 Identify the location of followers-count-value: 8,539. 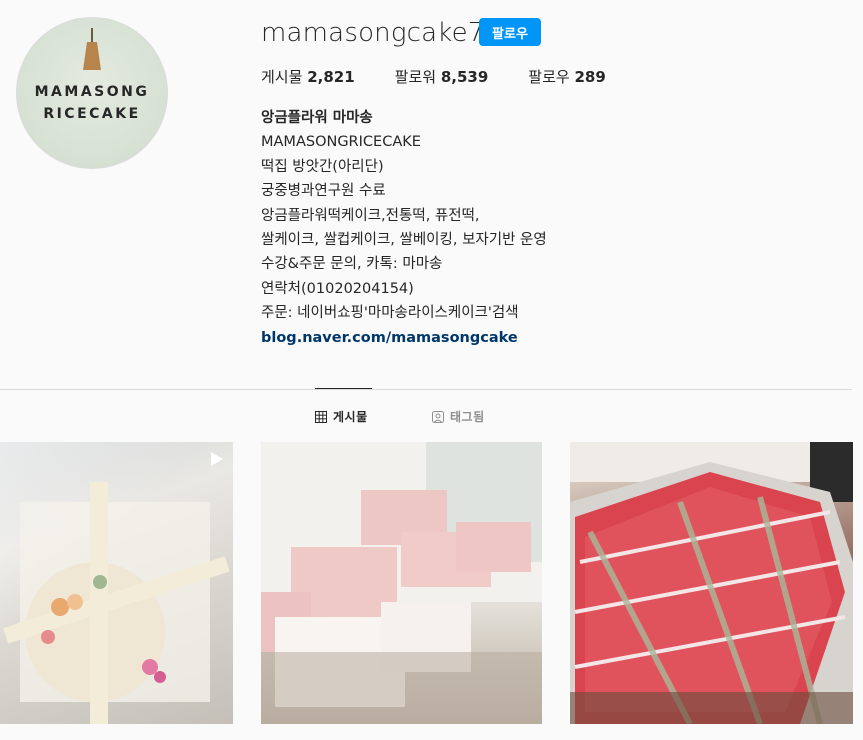
(464, 77).